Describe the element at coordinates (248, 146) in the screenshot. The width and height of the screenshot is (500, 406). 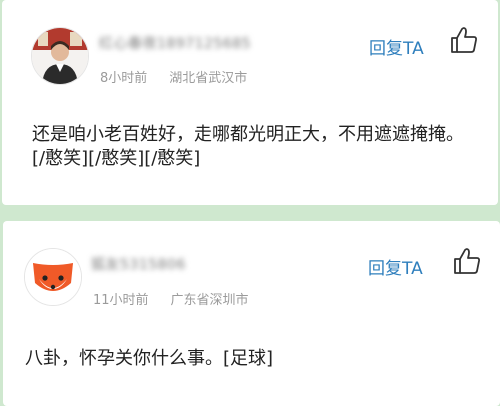
I see `comment-content: 还是咱小老百姓好，走哪都光明正大，不用遮遮掩掩。[/憨笑][/憨笑][/憨笑]` at that location.